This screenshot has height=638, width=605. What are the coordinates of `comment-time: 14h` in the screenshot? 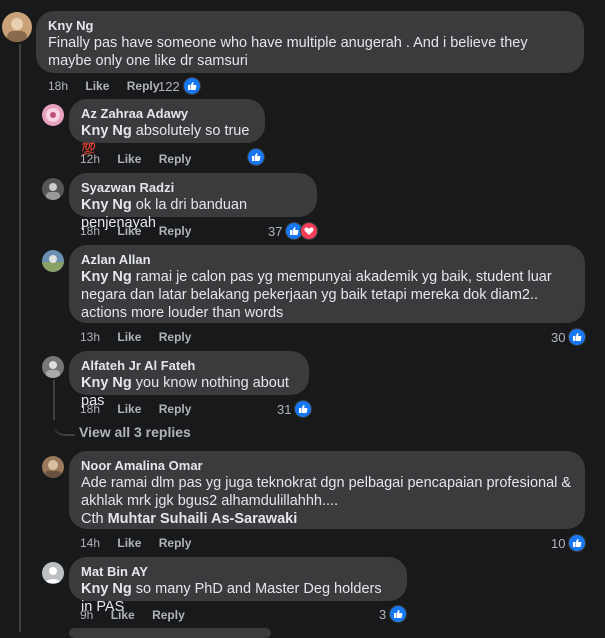 It's located at (90, 543).